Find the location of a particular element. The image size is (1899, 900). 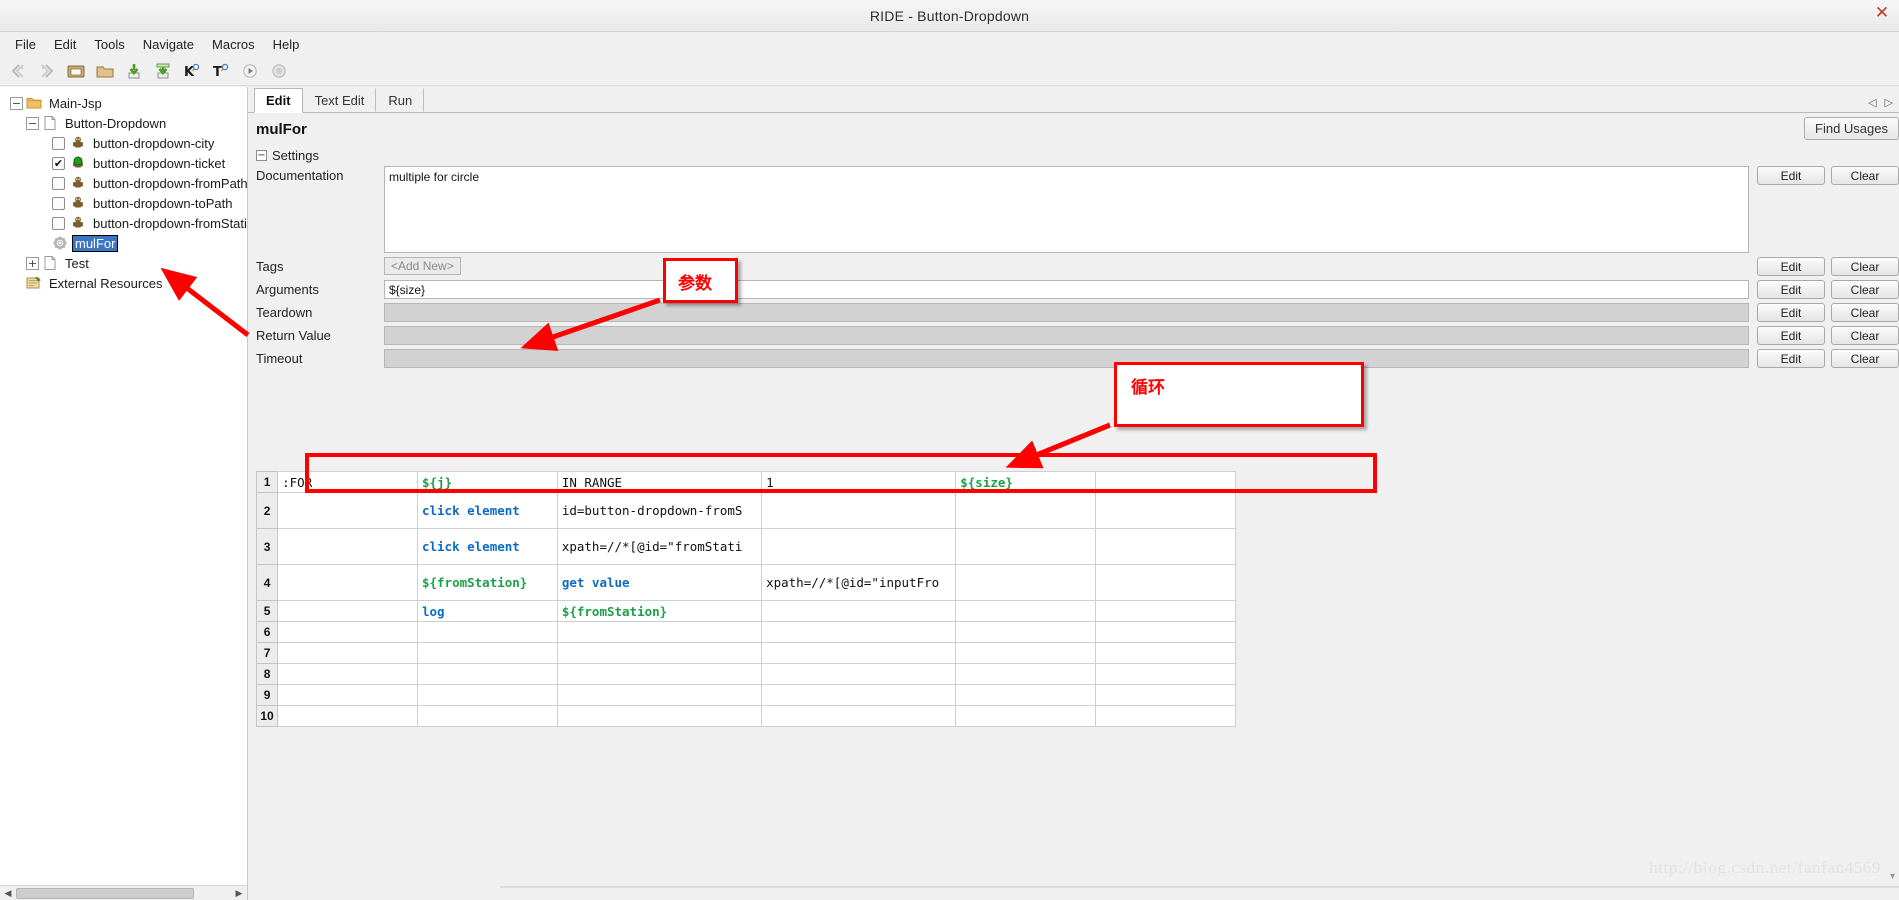

grid-cell: get value is located at coordinates (659, 582).